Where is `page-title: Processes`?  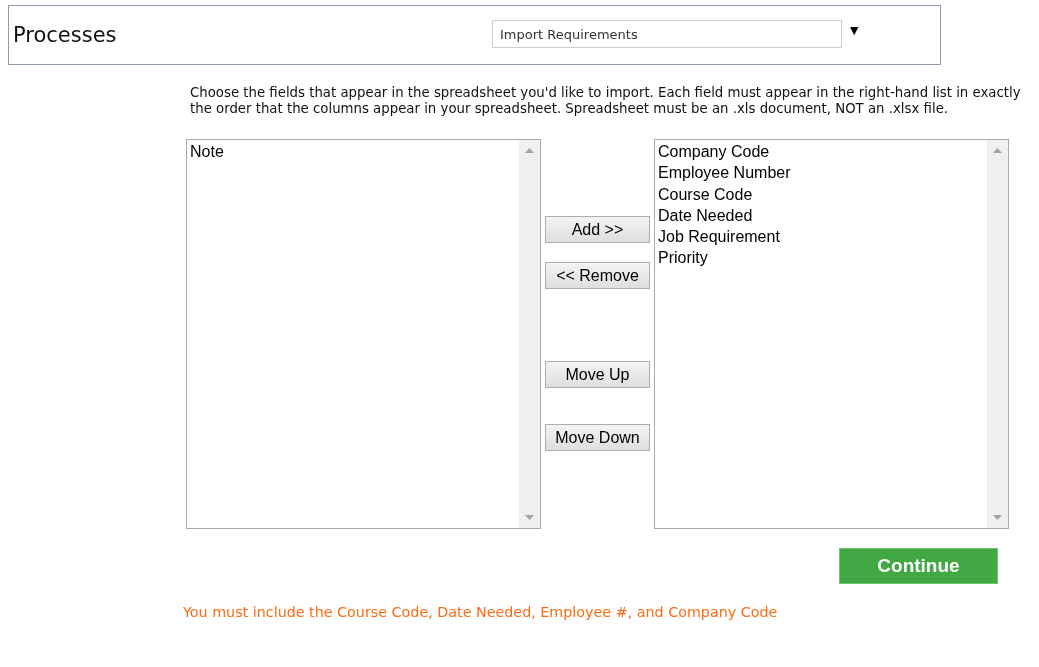
page-title: Processes is located at coordinates (65, 35).